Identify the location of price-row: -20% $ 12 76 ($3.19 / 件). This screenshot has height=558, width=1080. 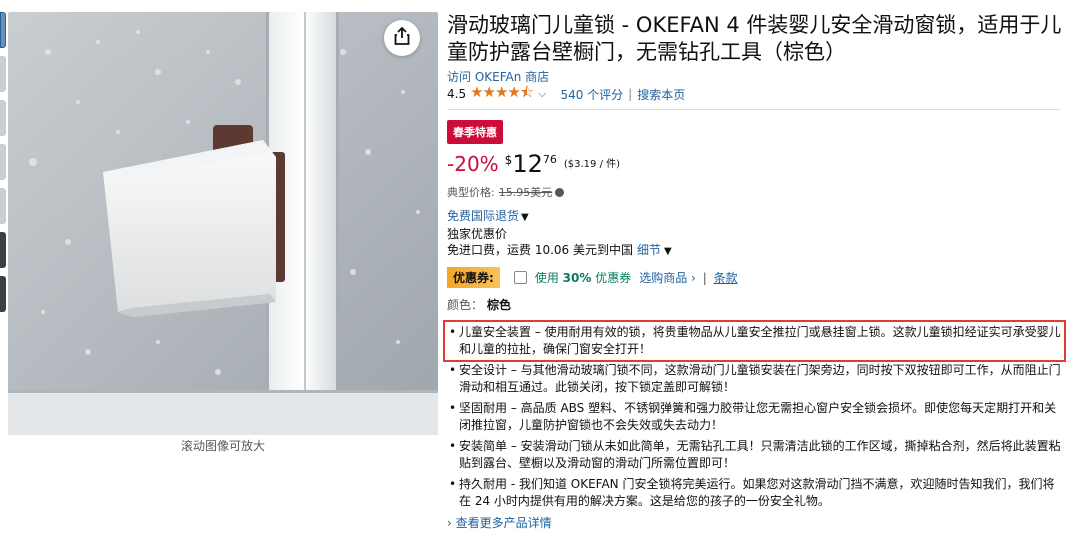
(754, 165).